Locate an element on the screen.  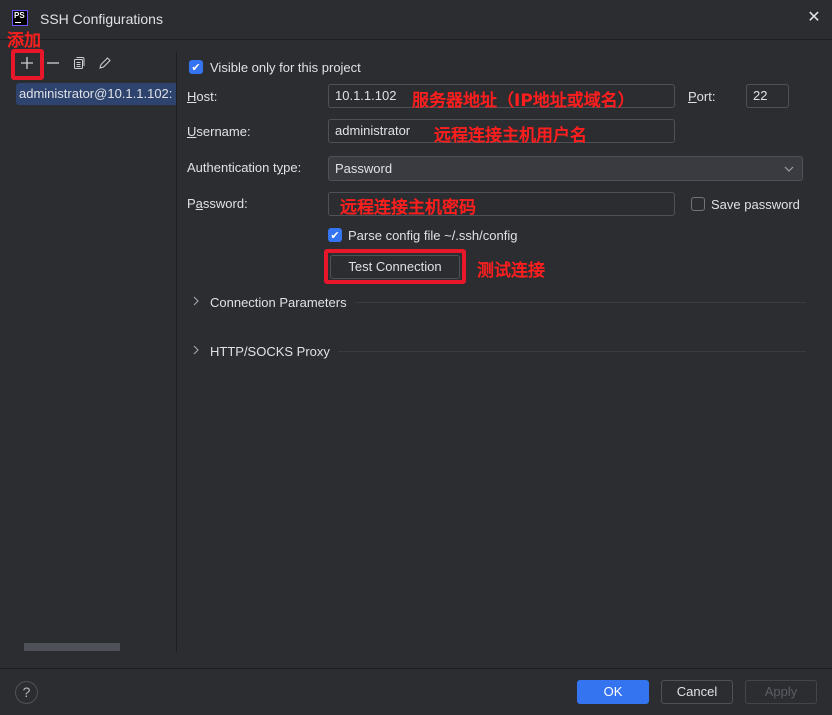
highlight-add is located at coordinates (27, 64).